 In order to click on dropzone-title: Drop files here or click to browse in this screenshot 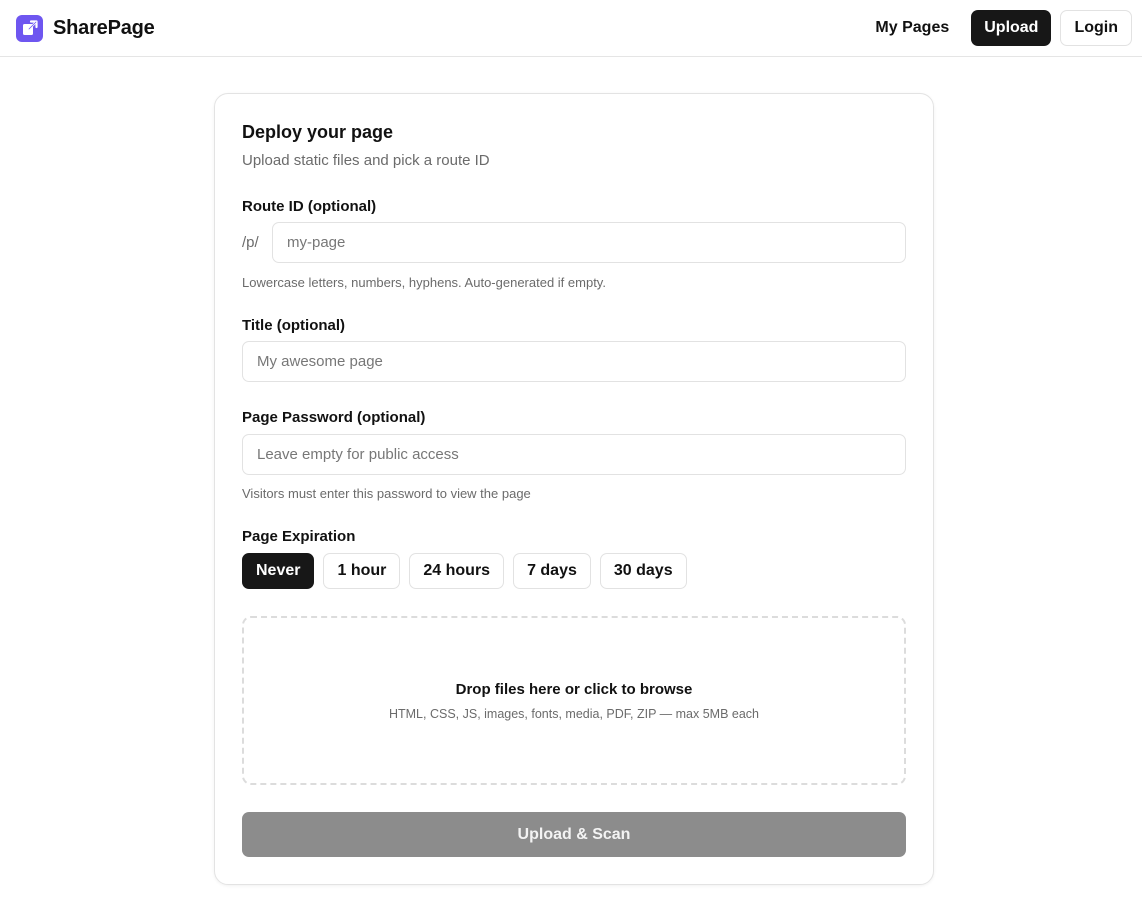, I will do `click(574, 689)`.